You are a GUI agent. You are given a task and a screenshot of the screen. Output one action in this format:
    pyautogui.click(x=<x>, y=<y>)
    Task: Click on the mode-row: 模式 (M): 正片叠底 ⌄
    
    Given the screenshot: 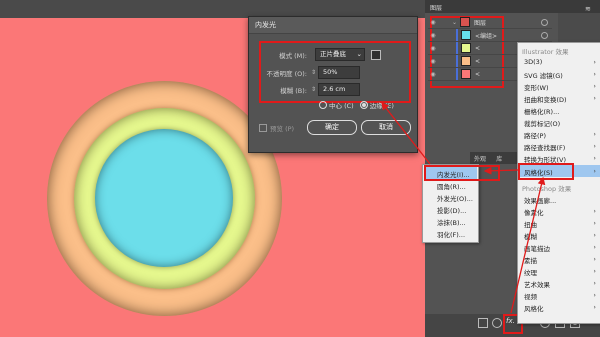 What is the action you would take?
    pyautogui.click(x=321, y=54)
    